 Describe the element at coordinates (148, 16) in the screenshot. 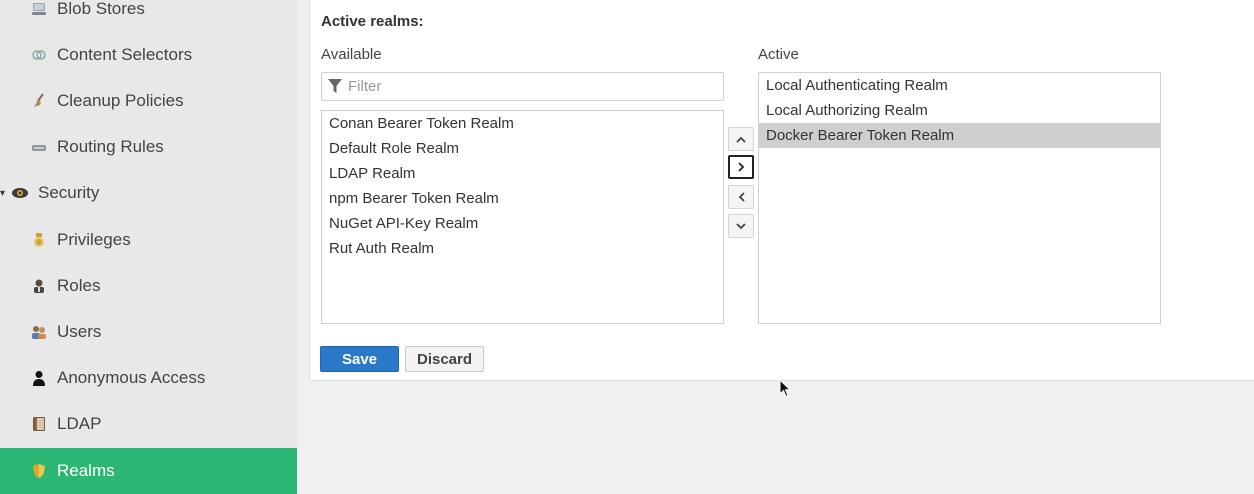

I see `sidebar-item-blob-stores: Blob Stores` at that location.